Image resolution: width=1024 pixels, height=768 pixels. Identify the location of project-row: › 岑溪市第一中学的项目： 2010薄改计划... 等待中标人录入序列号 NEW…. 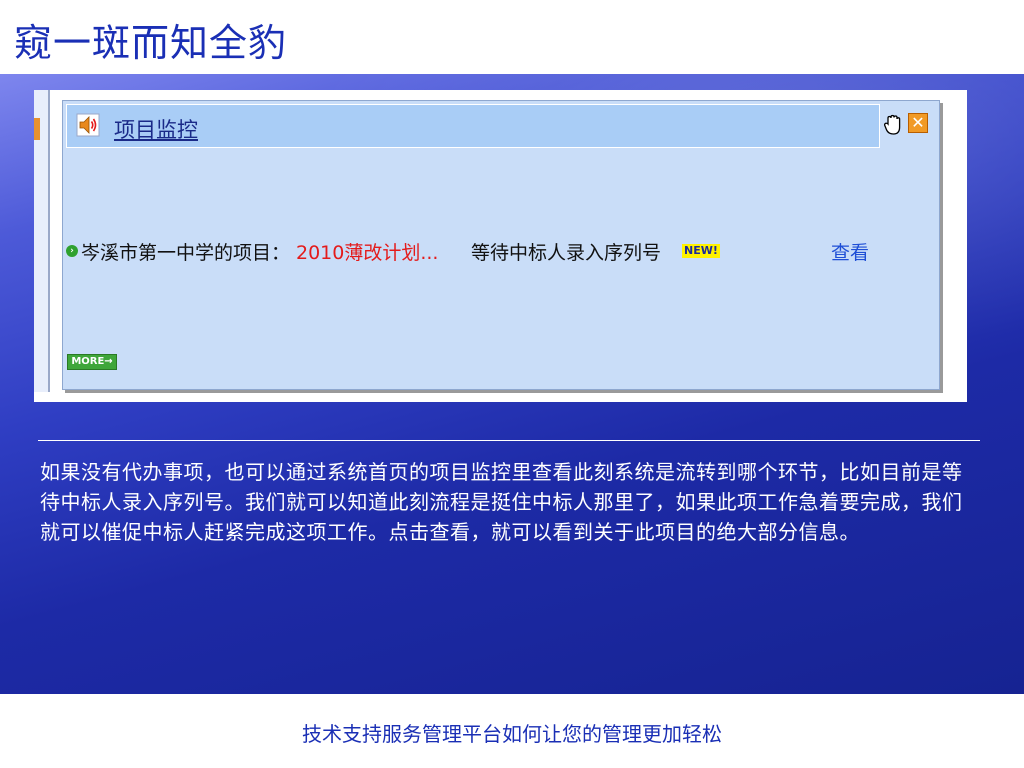
(486, 252).